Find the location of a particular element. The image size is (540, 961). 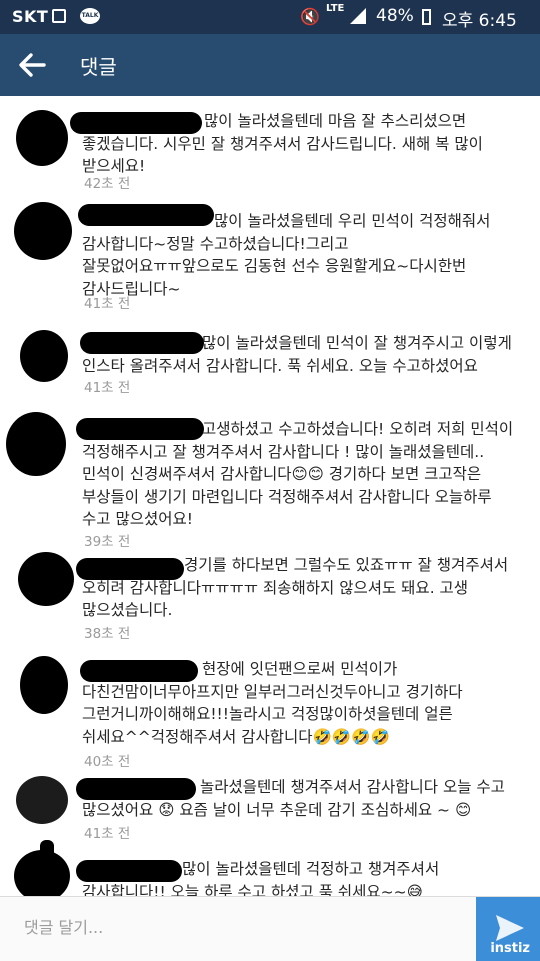

app-bar: 댓글 is located at coordinates (270, 65).